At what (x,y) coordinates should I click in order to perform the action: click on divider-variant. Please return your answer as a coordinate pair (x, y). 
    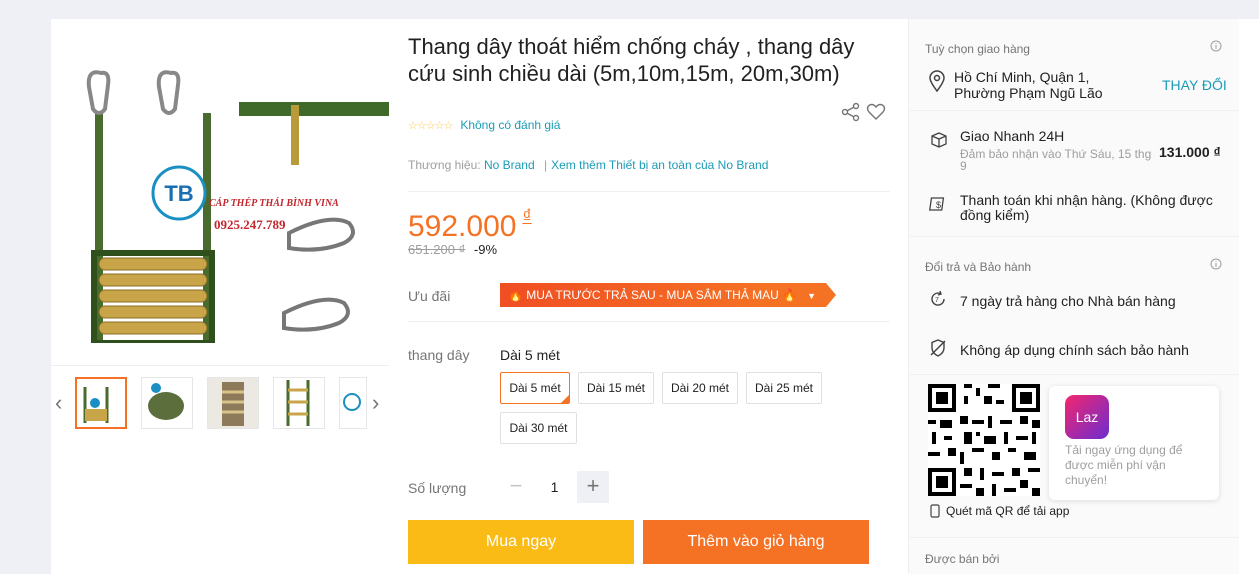
    Looking at the image, I should click on (649, 321).